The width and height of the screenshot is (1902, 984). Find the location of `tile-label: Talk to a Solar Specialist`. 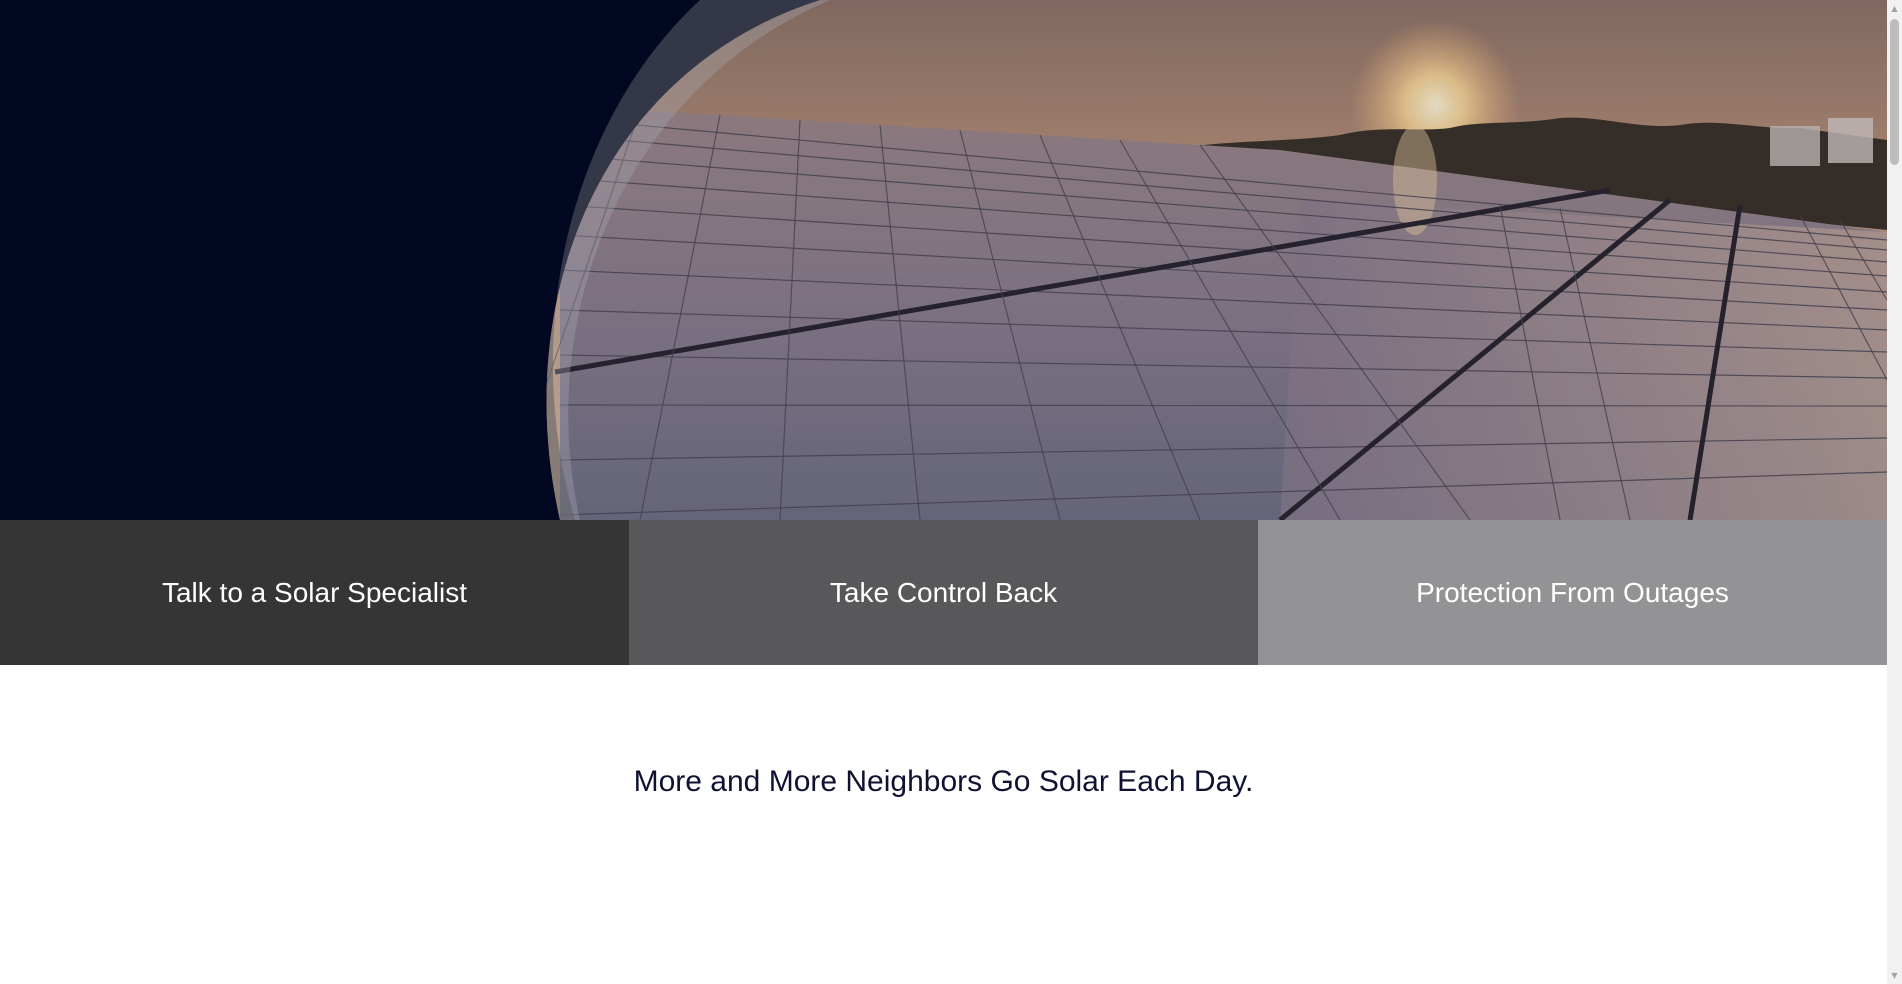

tile-label: Talk to a Solar Specialist is located at coordinates (314, 592).